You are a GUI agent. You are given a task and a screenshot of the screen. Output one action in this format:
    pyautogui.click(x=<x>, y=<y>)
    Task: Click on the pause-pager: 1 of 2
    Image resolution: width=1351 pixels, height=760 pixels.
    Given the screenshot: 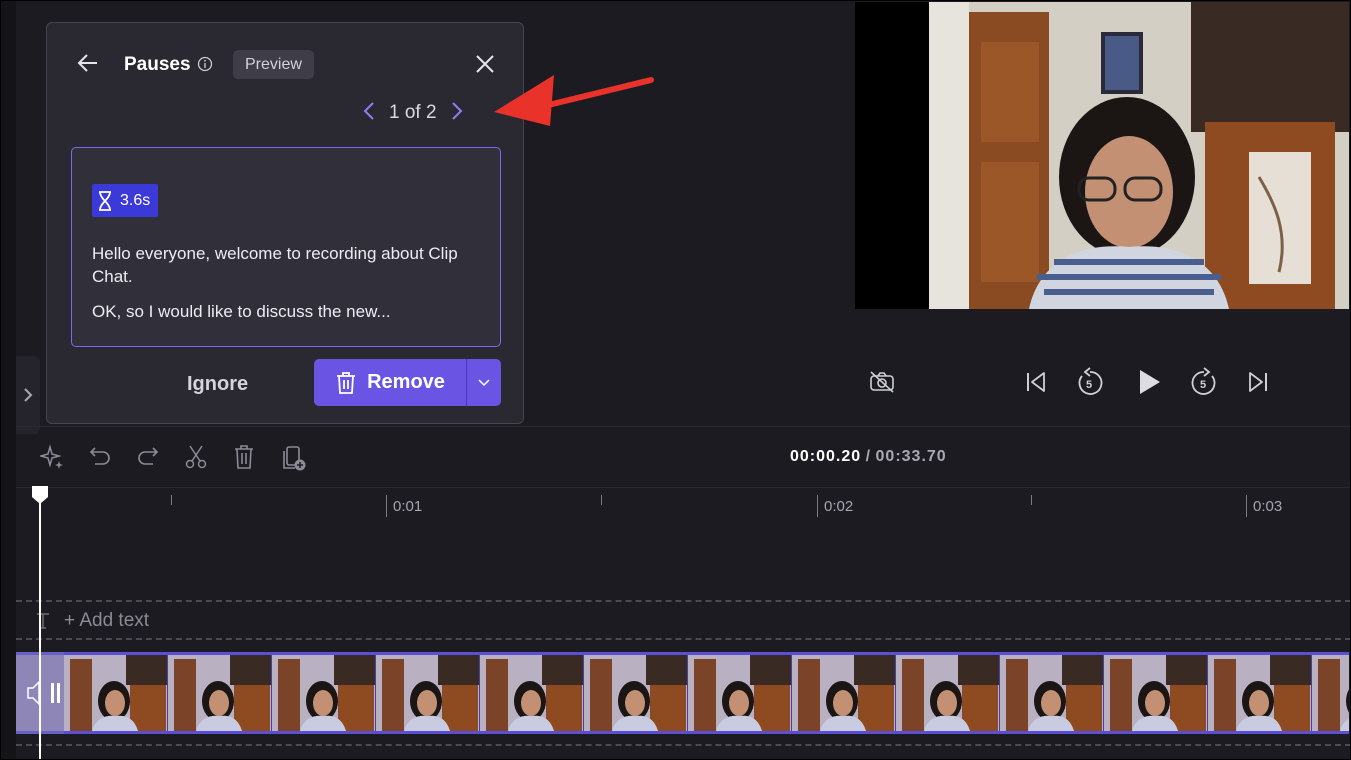 What is the action you would take?
    pyautogui.click(x=428, y=113)
    